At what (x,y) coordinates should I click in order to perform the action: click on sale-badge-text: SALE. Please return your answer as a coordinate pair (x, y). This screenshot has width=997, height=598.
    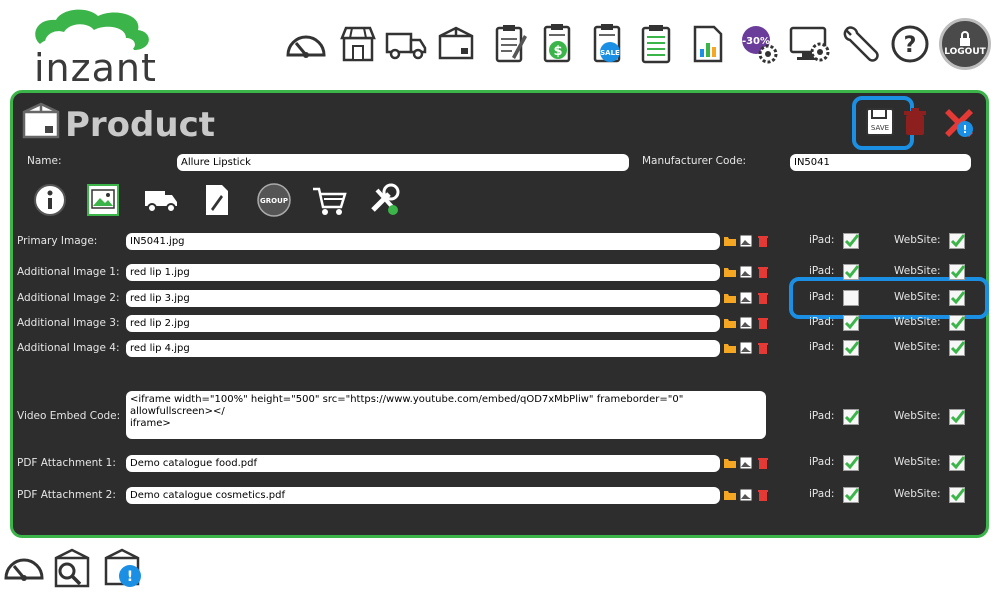
    Looking at the image, I should click on (610, 53).